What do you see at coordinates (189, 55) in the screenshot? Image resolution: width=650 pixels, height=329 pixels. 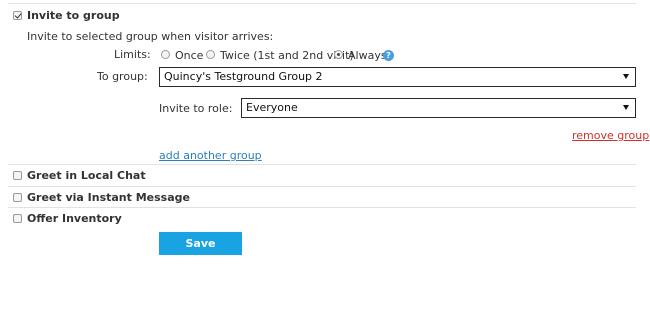 I see `limit-once-label: Once` at bounding box center [189, 55].